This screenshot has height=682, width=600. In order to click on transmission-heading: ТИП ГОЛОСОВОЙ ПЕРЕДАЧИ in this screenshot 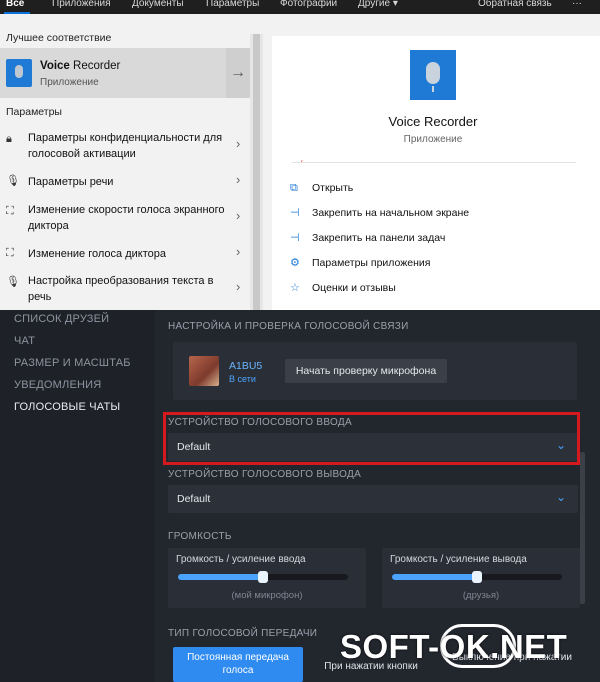, I will do `click(243, 633)`.